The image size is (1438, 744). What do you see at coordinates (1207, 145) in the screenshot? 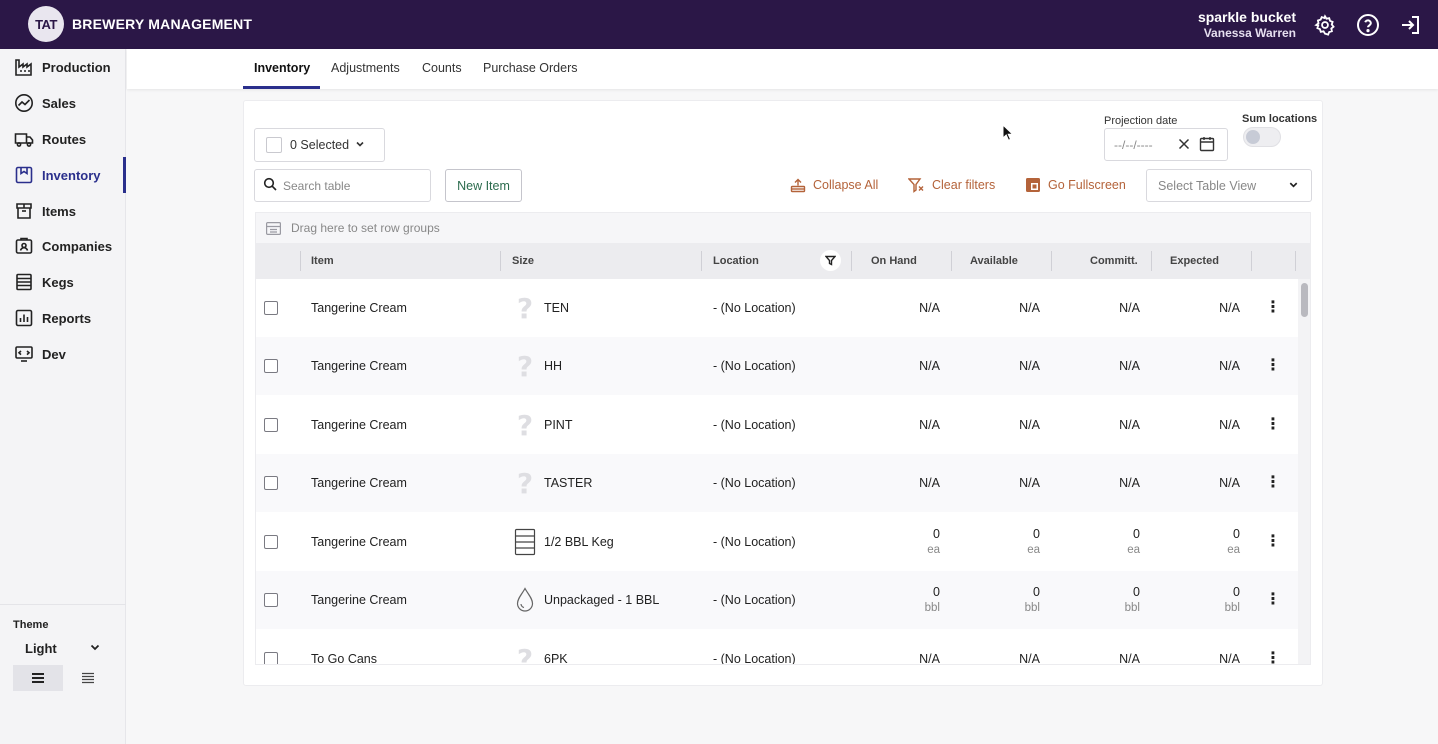
I see `calendar-icon` at bounding box center [1207, 145].